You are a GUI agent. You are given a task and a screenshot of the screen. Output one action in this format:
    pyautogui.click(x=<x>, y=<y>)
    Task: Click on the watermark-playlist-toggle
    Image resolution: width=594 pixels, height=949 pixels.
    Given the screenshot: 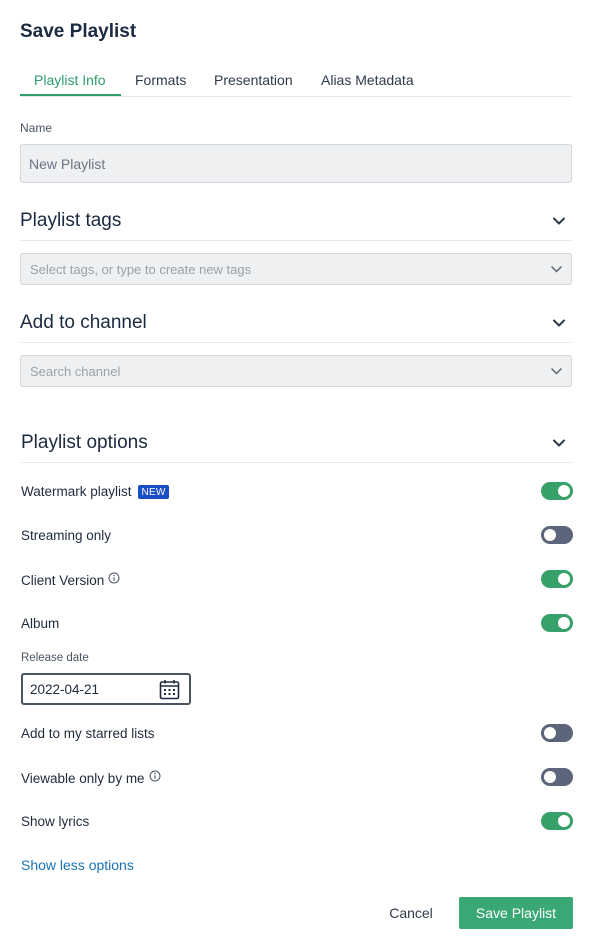 What is the action you would take?
    pyautogui.click(x=557, y=491)
    